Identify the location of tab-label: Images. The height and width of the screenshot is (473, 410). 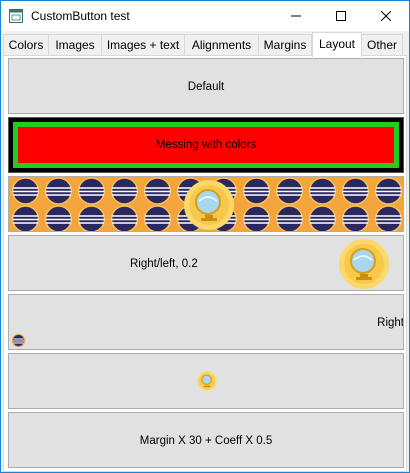
(75, 45).